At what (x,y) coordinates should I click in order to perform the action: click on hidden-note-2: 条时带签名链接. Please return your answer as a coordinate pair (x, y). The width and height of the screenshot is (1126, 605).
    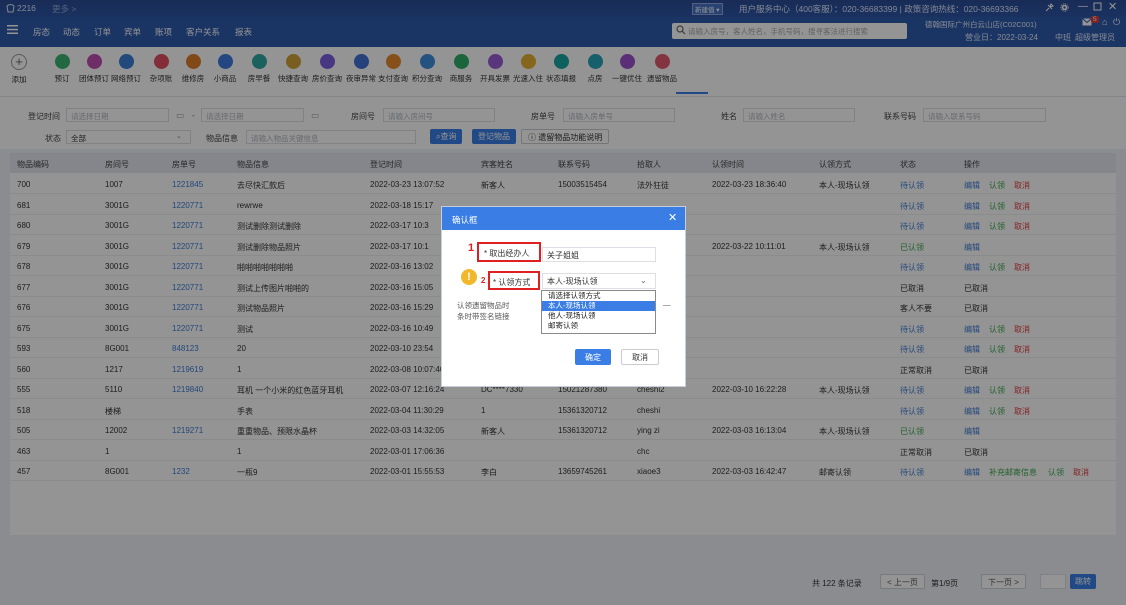
    Looking at the image, I should click on (483, 316).